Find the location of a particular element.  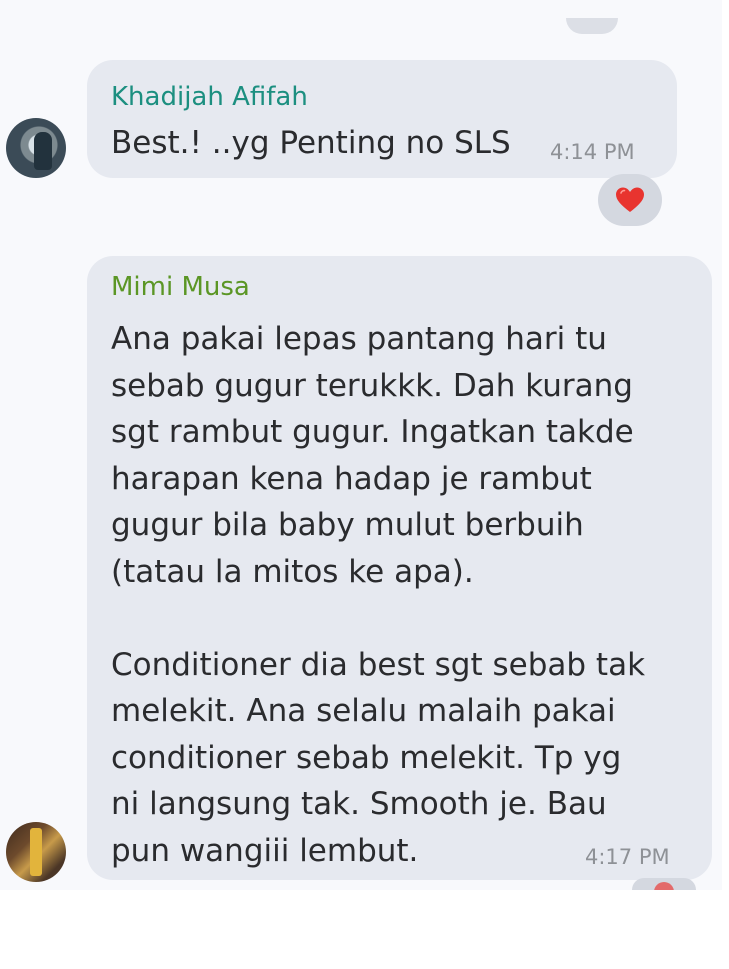

sender-name: Mimi Musa is located at coordinates (180, 287).